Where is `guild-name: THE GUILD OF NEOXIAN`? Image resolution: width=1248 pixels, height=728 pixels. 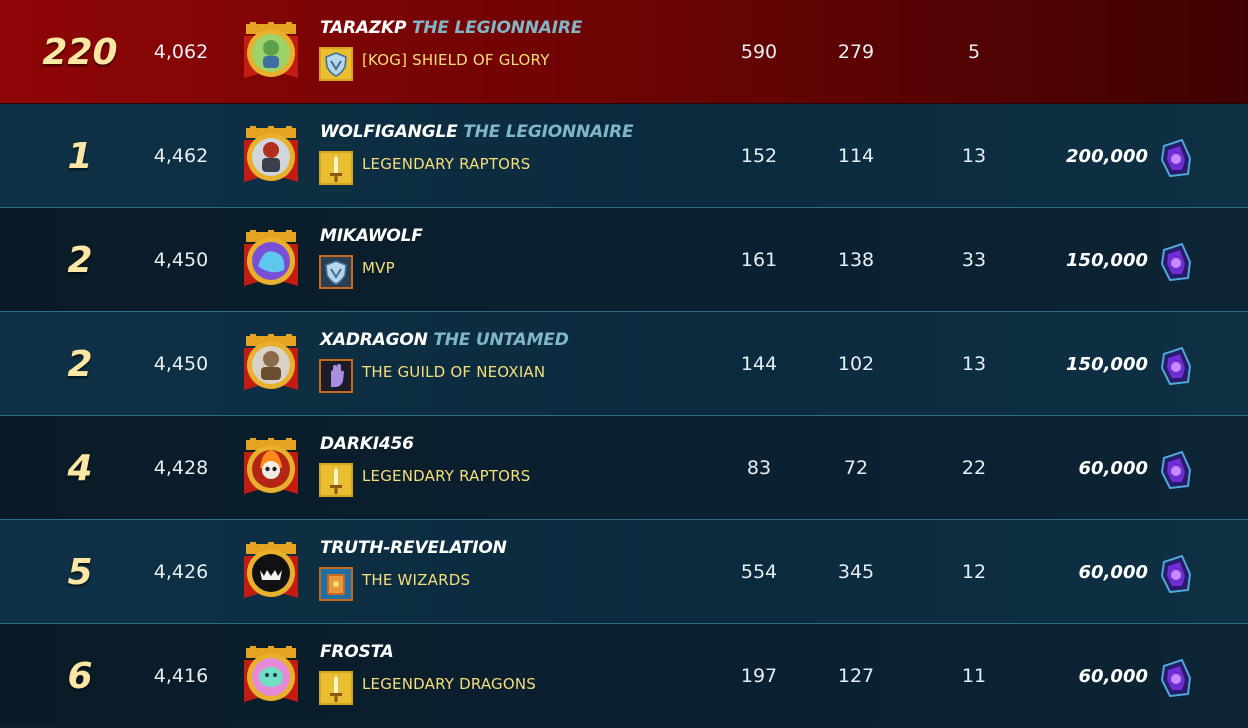
guild-name: THE GUILD OF NEOXIAN is located at coordinates (453, 372).